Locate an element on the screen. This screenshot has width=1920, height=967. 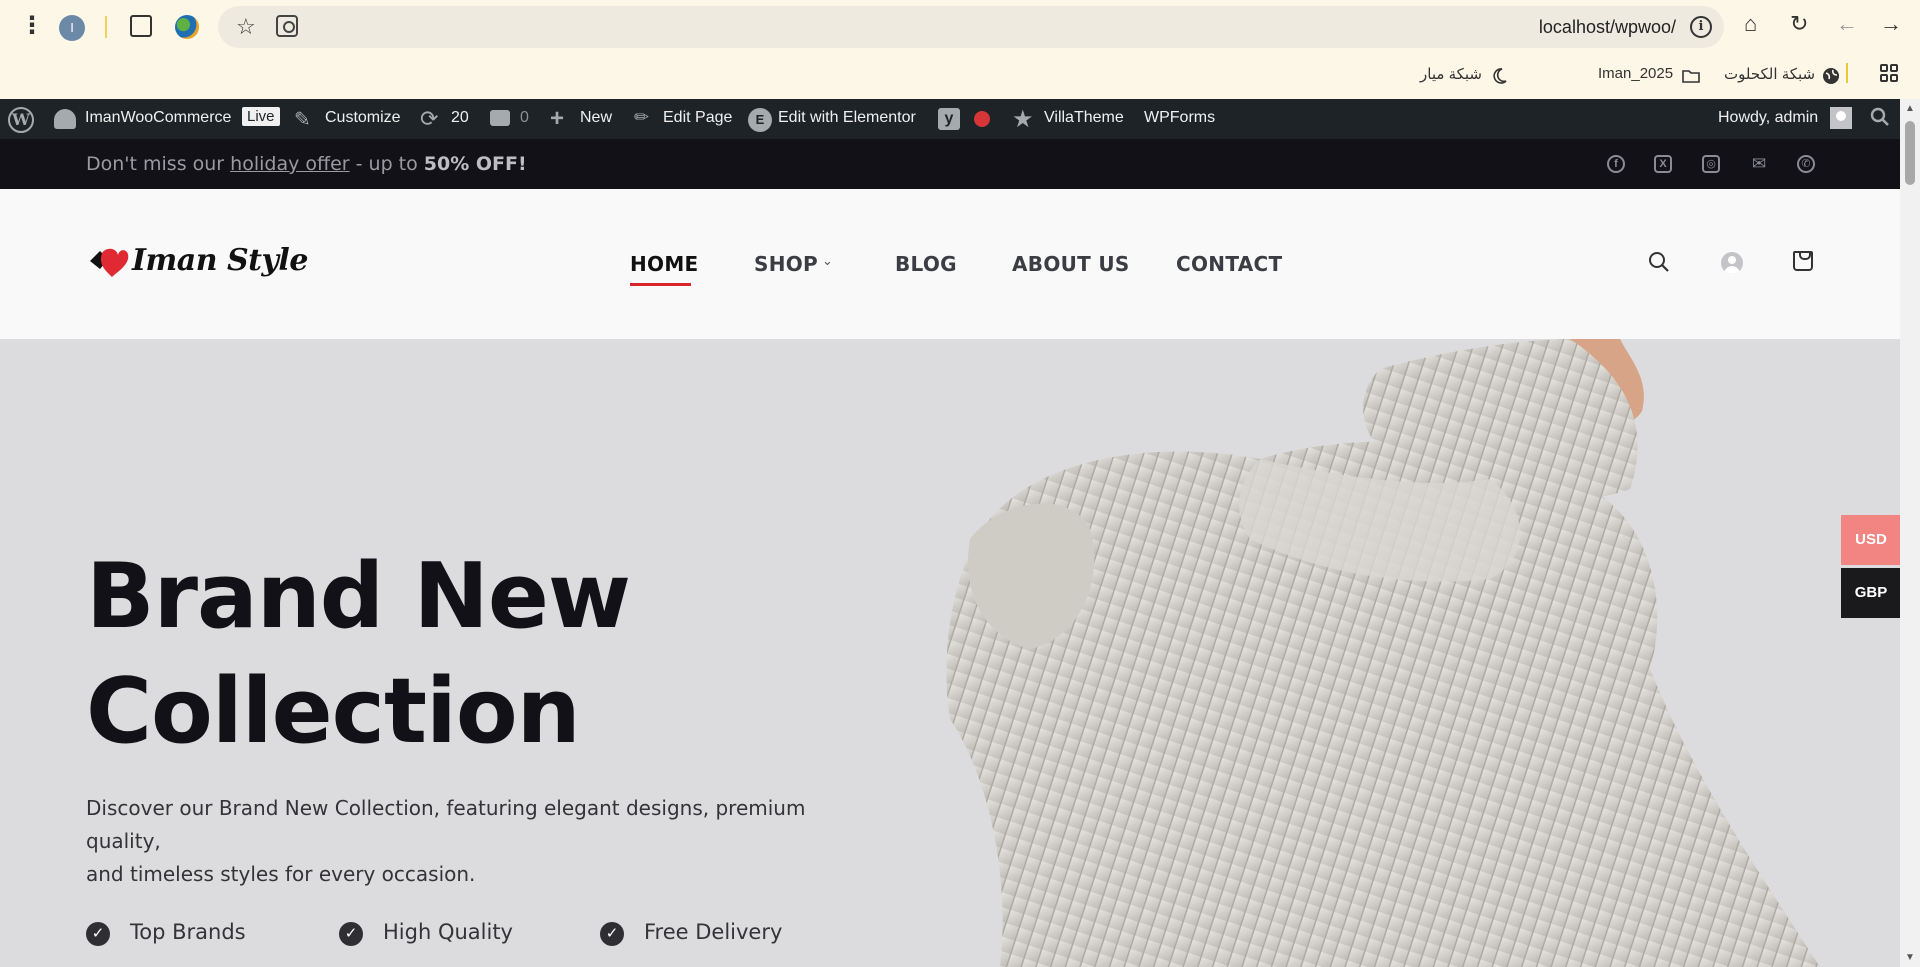
bookmark-star-icon: ☆ is located at coordinates (246, 27).